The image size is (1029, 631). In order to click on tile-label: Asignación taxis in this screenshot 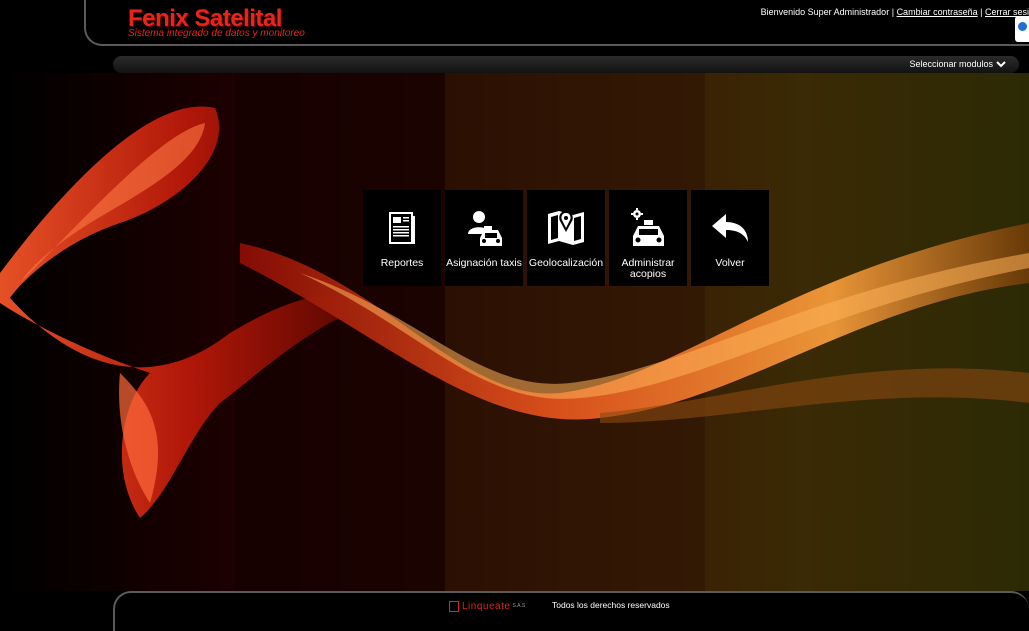, I will do `click(484, 263)`.